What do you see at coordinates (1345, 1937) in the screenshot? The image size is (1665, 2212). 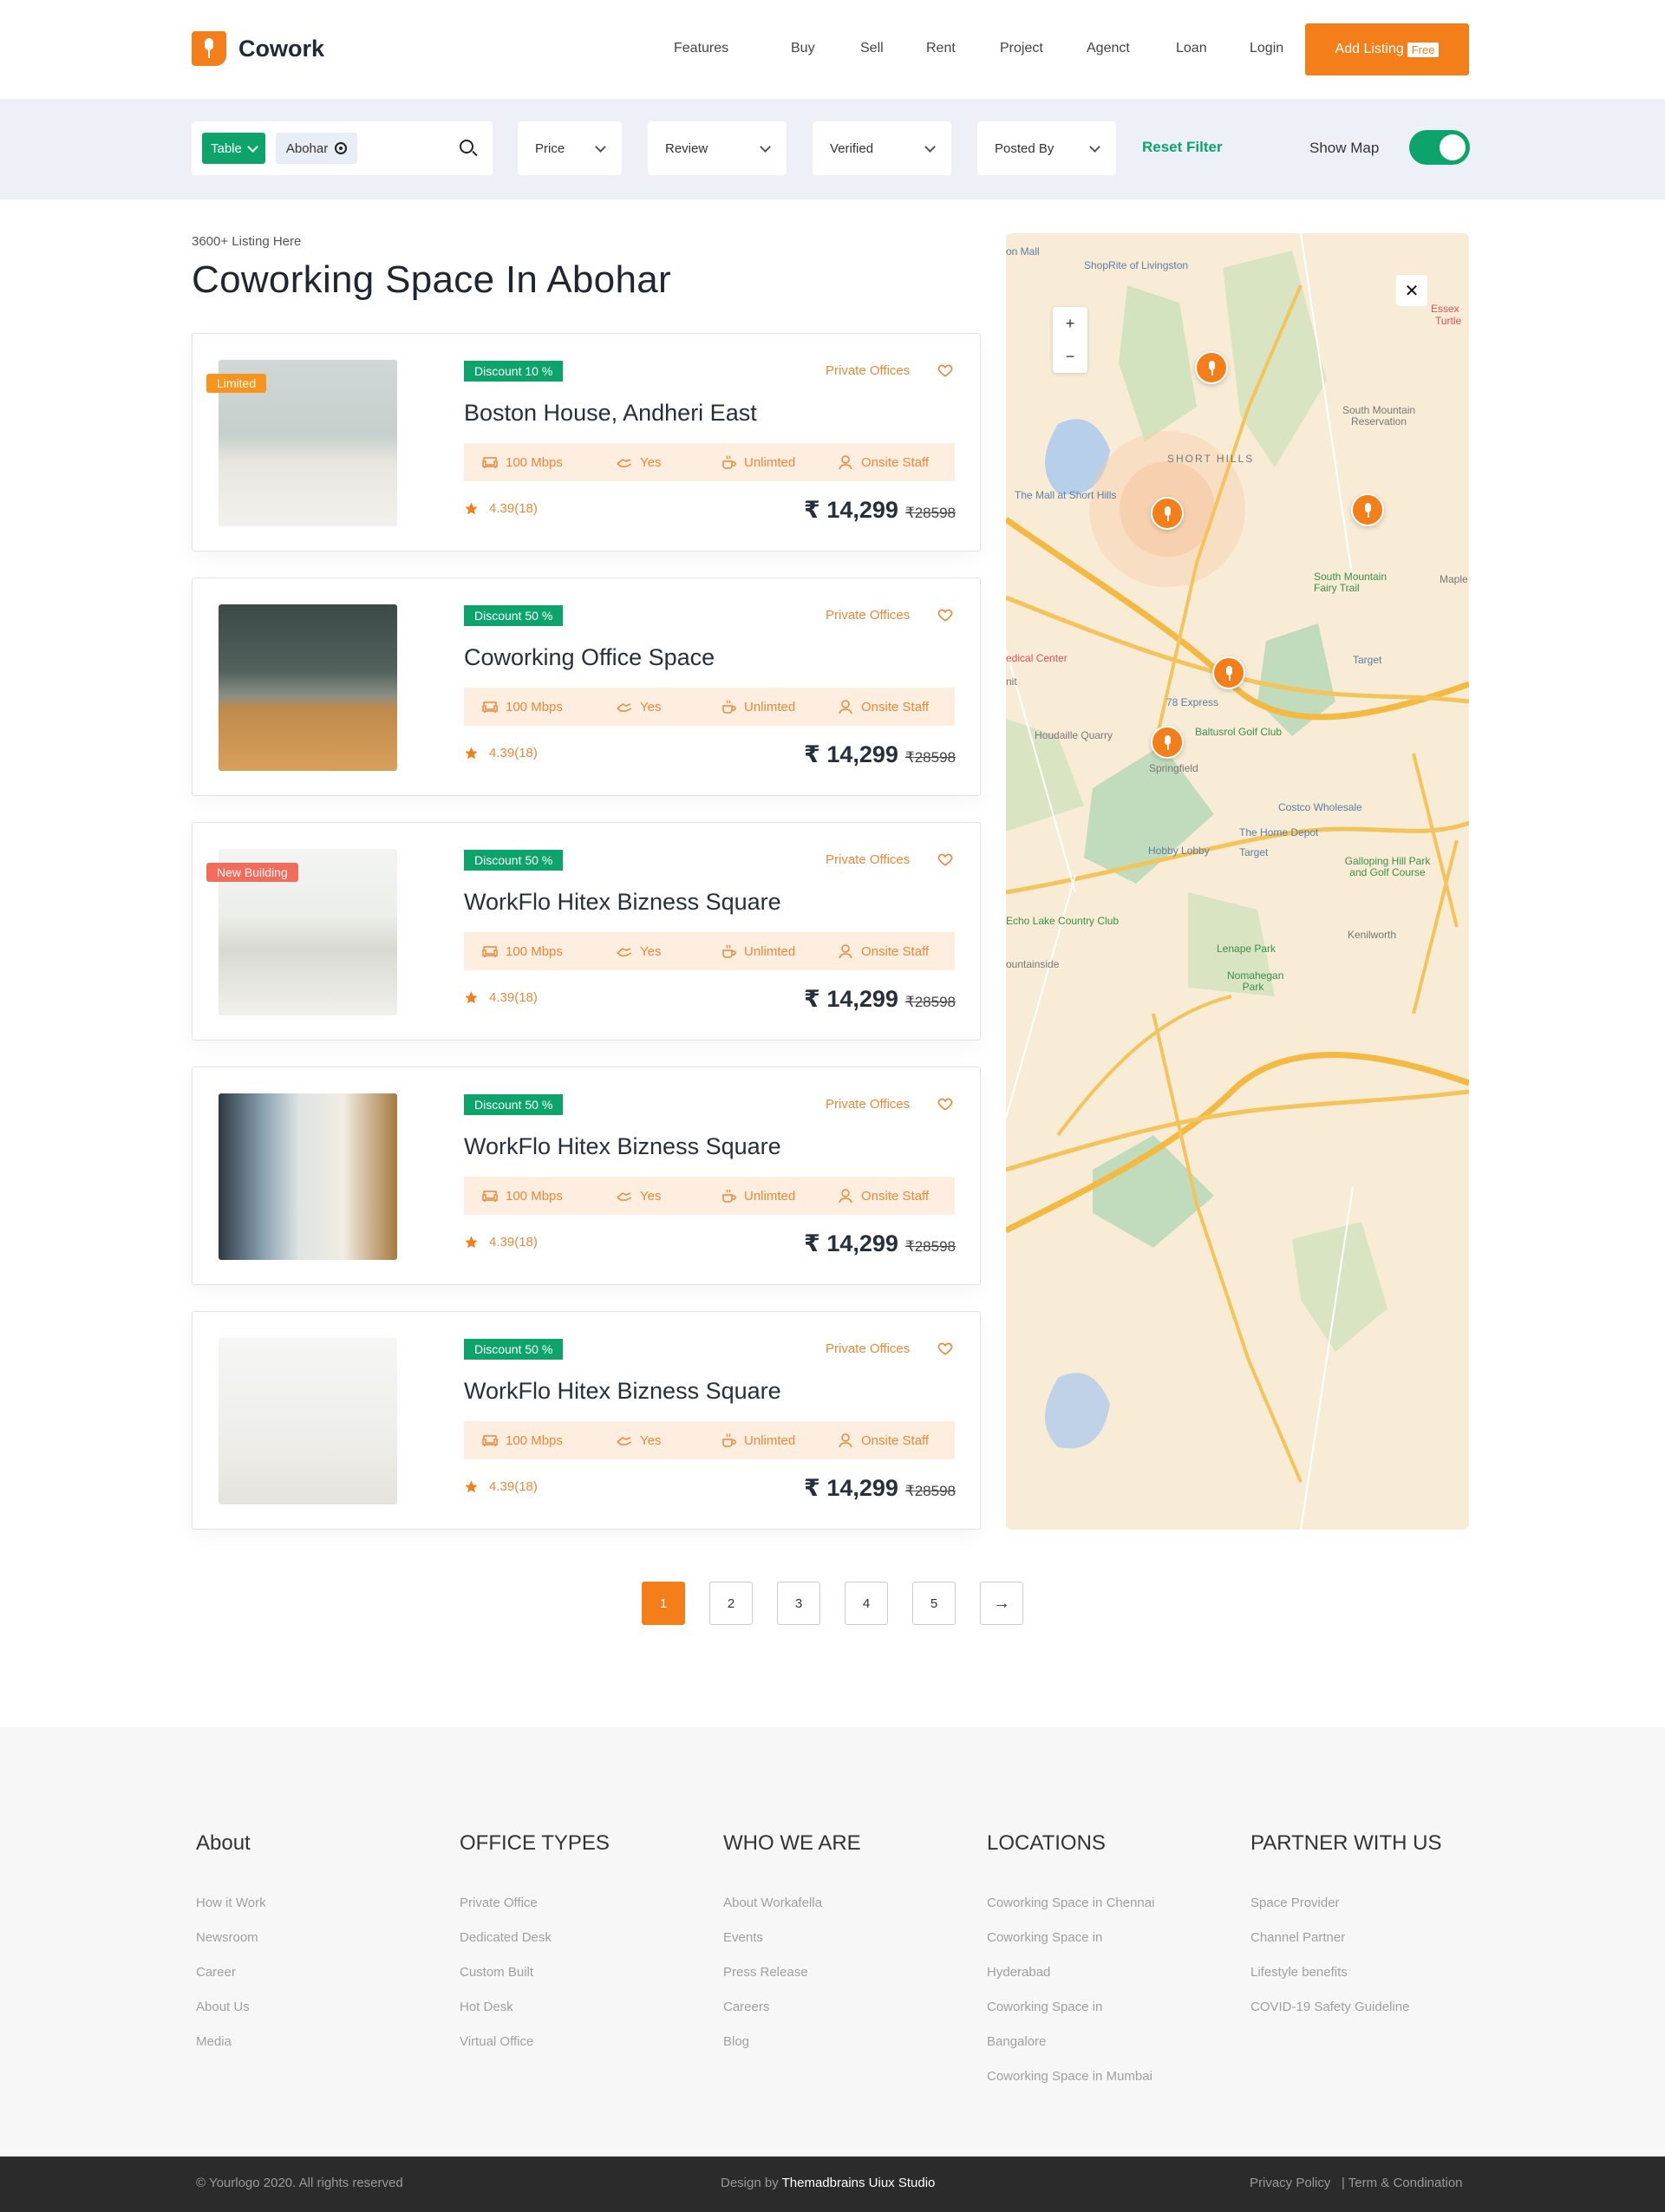 I see `footer-link: Channel Partner` at bounding box center [1345, 1937].